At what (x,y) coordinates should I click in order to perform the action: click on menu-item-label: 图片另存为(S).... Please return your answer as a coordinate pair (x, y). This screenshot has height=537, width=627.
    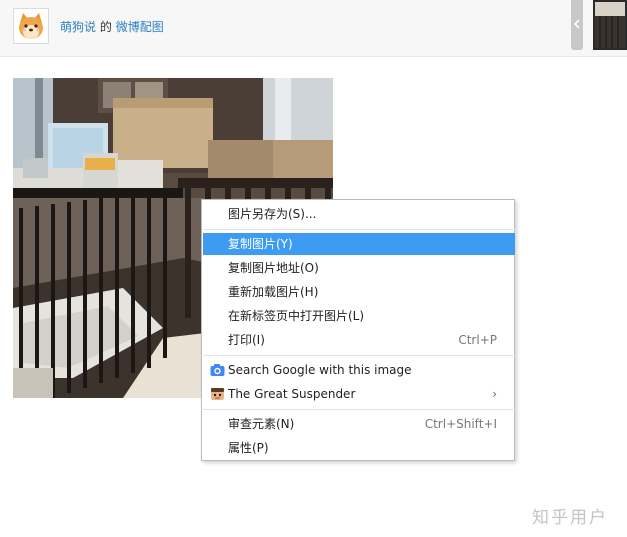
    Looking at the image, I should click on (272, 214).